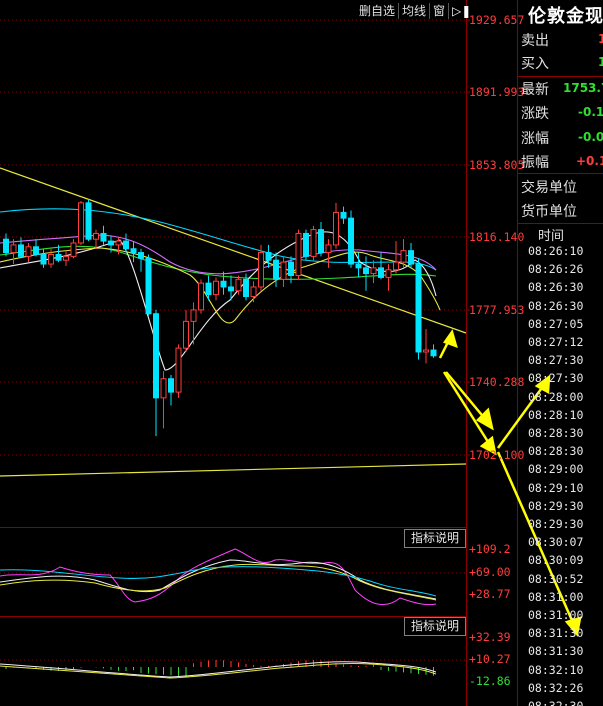  Describe the element at coordinates (549, 188) in the screenshot. I see `trade-unit-label: 交易单位` at that location.